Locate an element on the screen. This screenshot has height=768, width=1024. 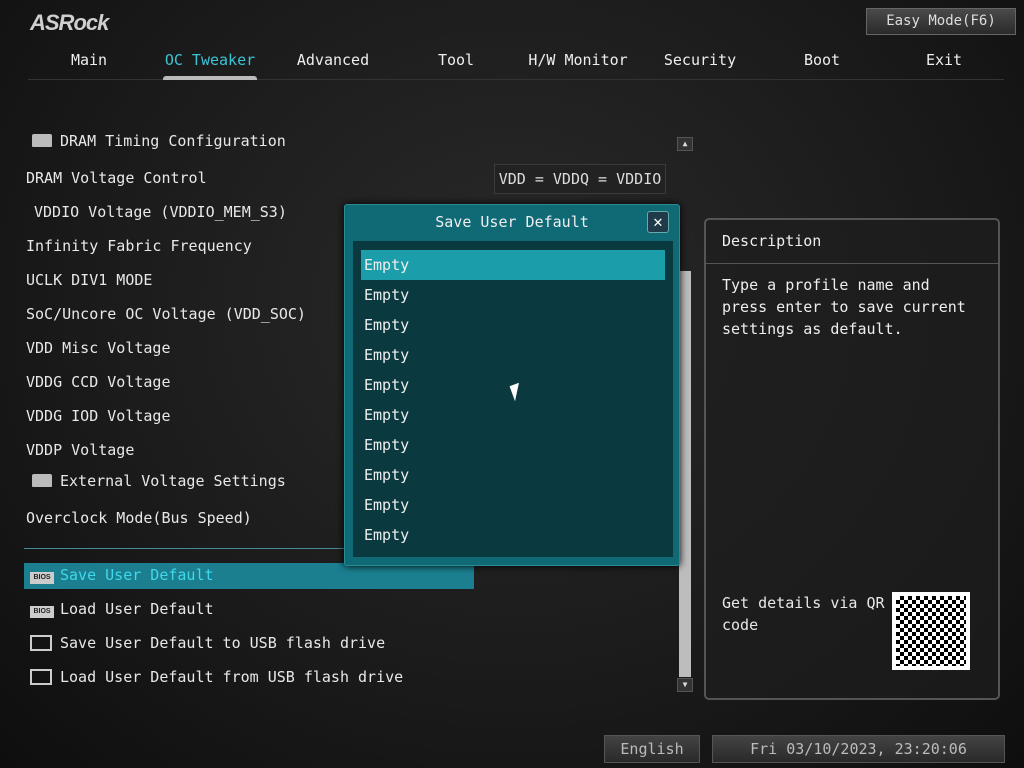
load-user-default-item: BIOS Load User Default is located at coordinates (122, 609).